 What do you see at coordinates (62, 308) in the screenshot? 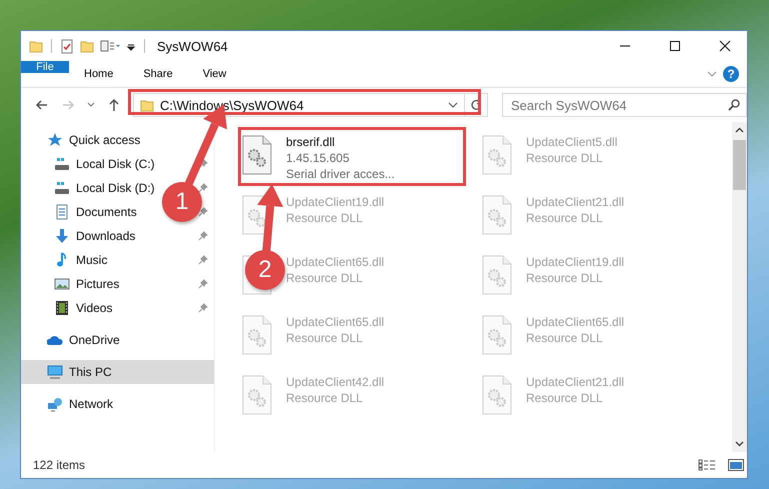
I see `film-icon` at bounding box center [62, 308].